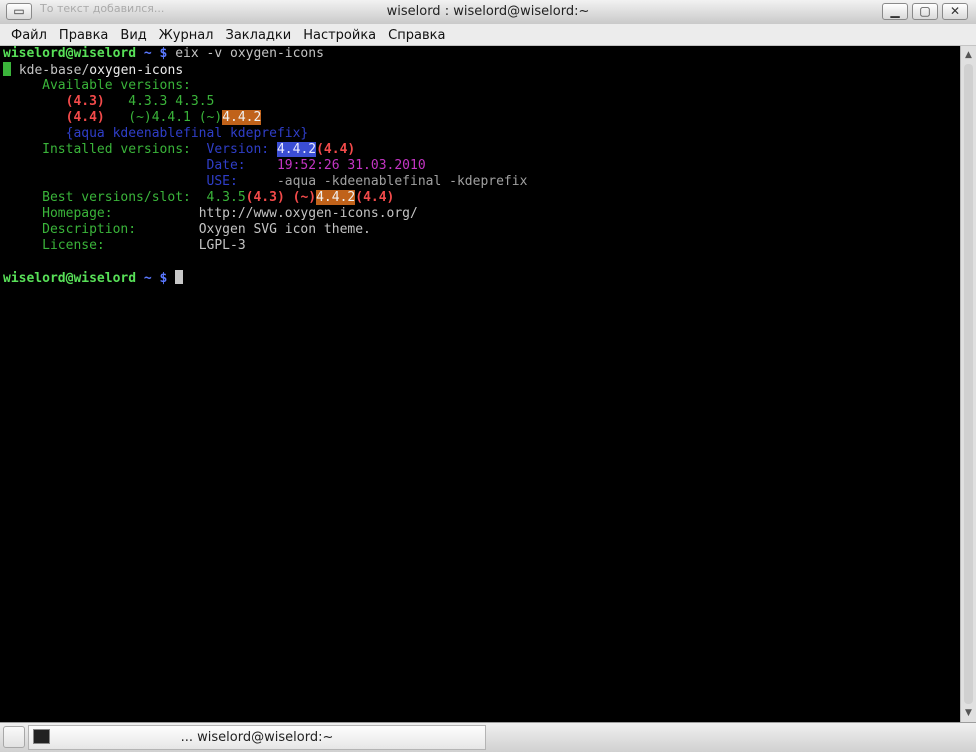 The height and width of the screenshot is (752, 976). What do you see at coordinates (259, 34) in the screenshot?
I see `menu-bookmarks: Закладки` at bounding box center [259, 34].